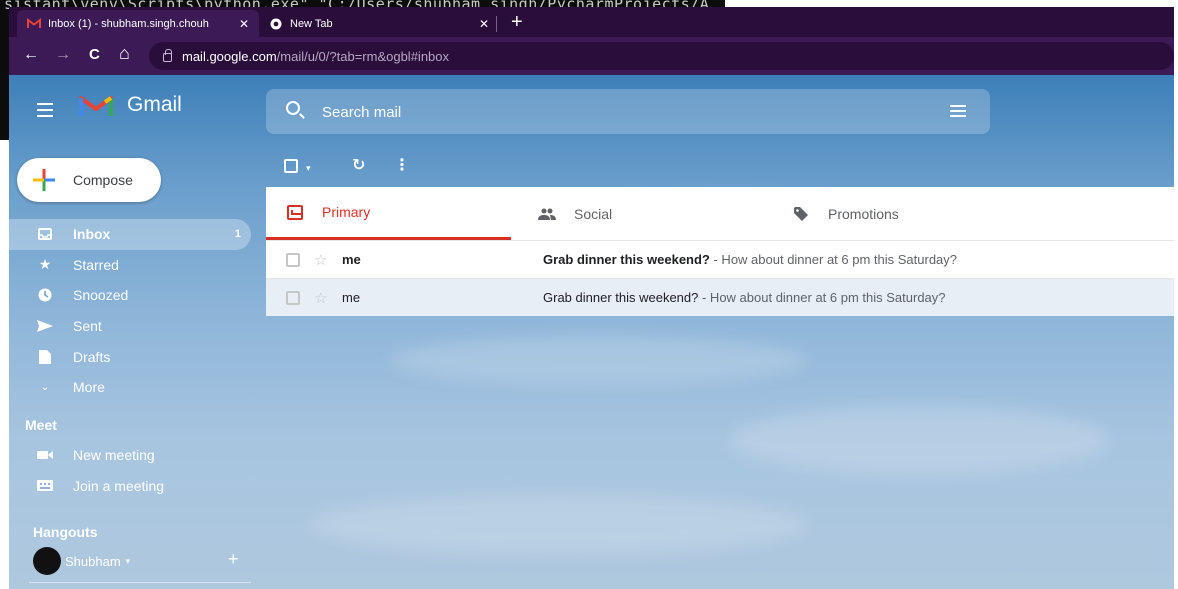 The image size is (1178, 589). Describe the element at coordinates (593, 213) in the screenshot. I see `tab-social-label: Social` at that location.